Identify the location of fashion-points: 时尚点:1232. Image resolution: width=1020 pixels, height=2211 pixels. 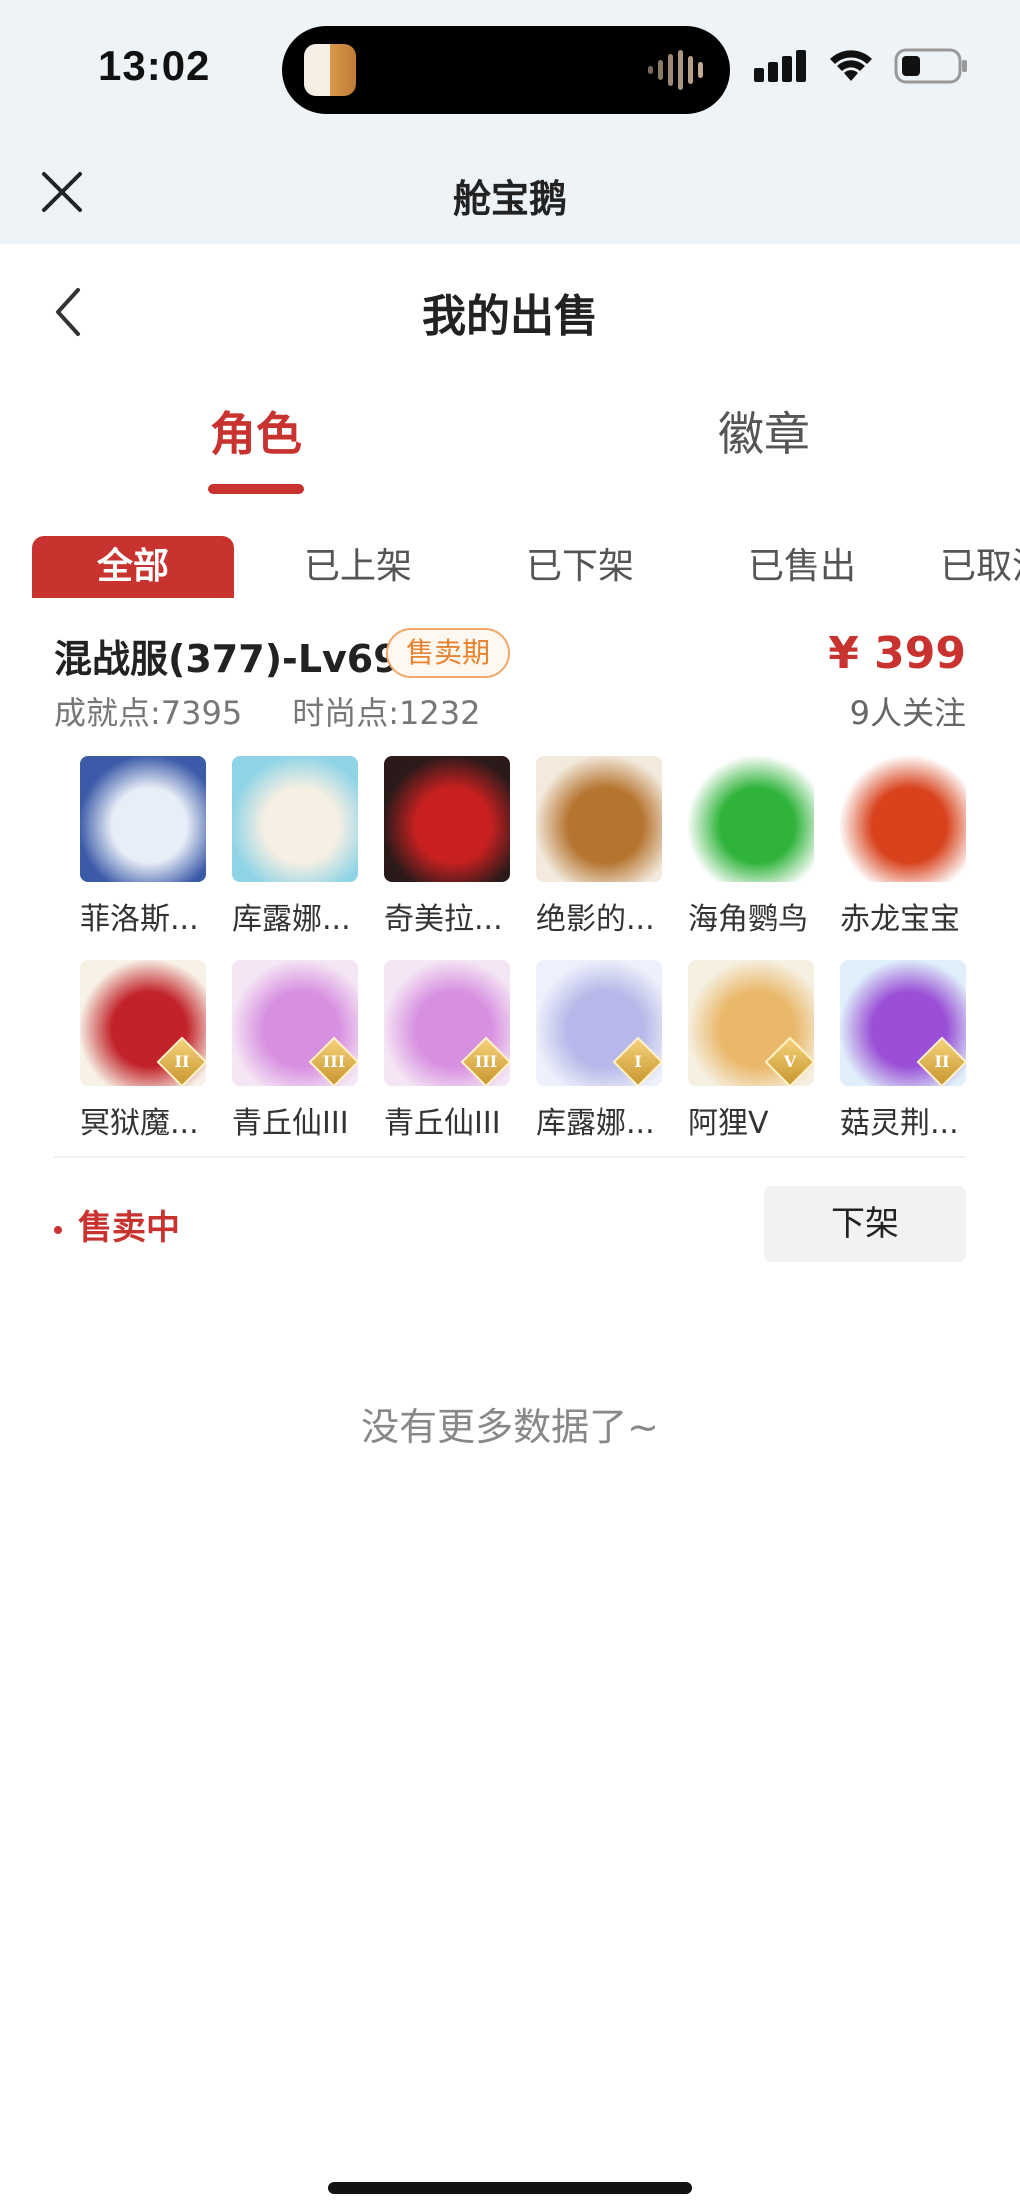
(386, 713).